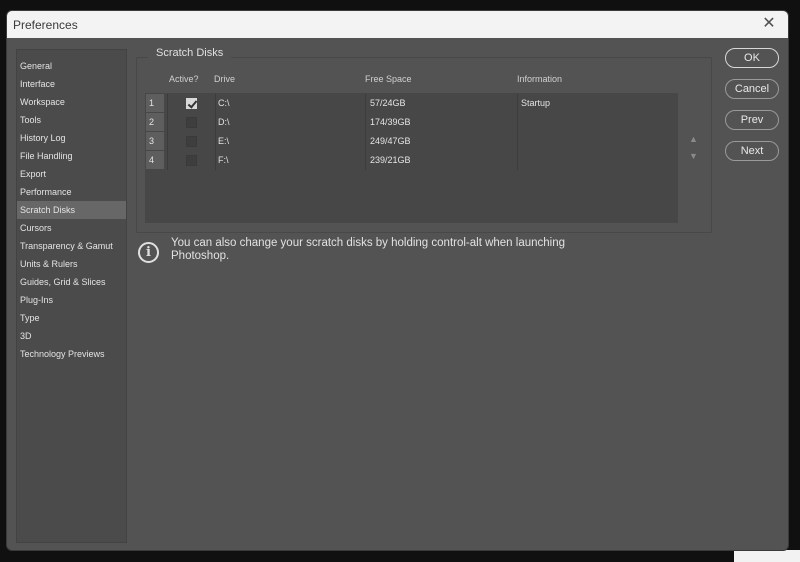 This screenshot has height=562, width=800. What do you see at coordinates (71, 300) in the screenshot?
I see `sidebar-item-plug-ins: Plug-Ins` at bounding box center [71, 300].